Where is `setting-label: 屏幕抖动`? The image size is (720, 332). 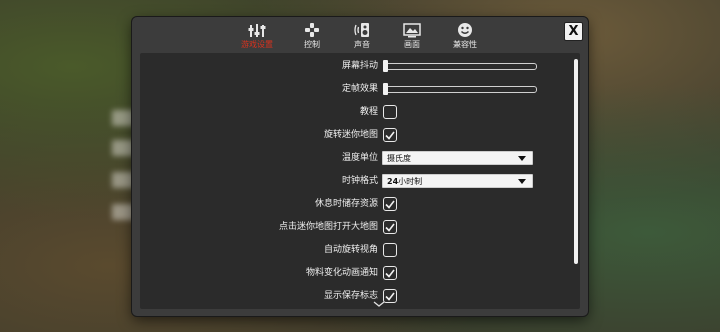
setting-label: 屏幕抖动 is located at coordinates (359, 66).